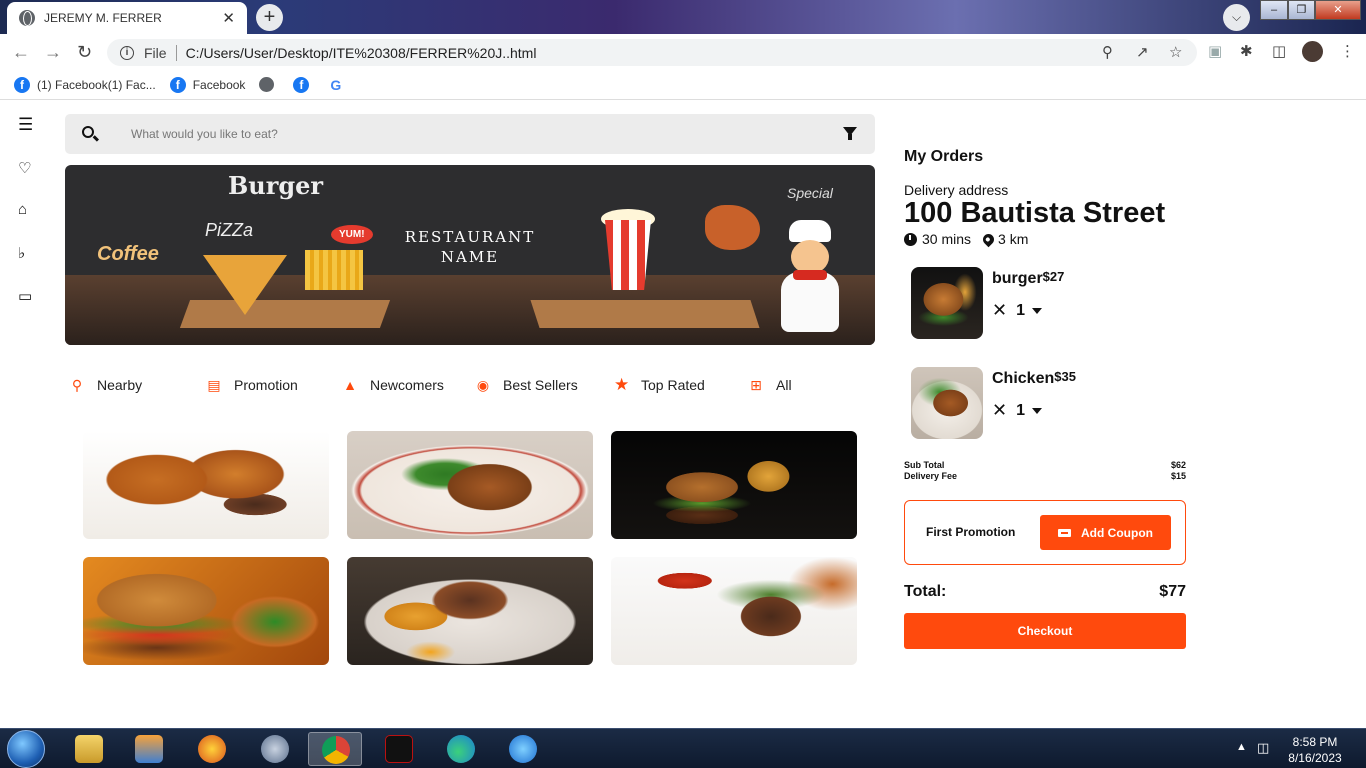 The height and width of the screenshot is (768, 1366). Describe the element at coordinates (84, 52) in the screenshot. I see `reload-icon: ↻` at that location.